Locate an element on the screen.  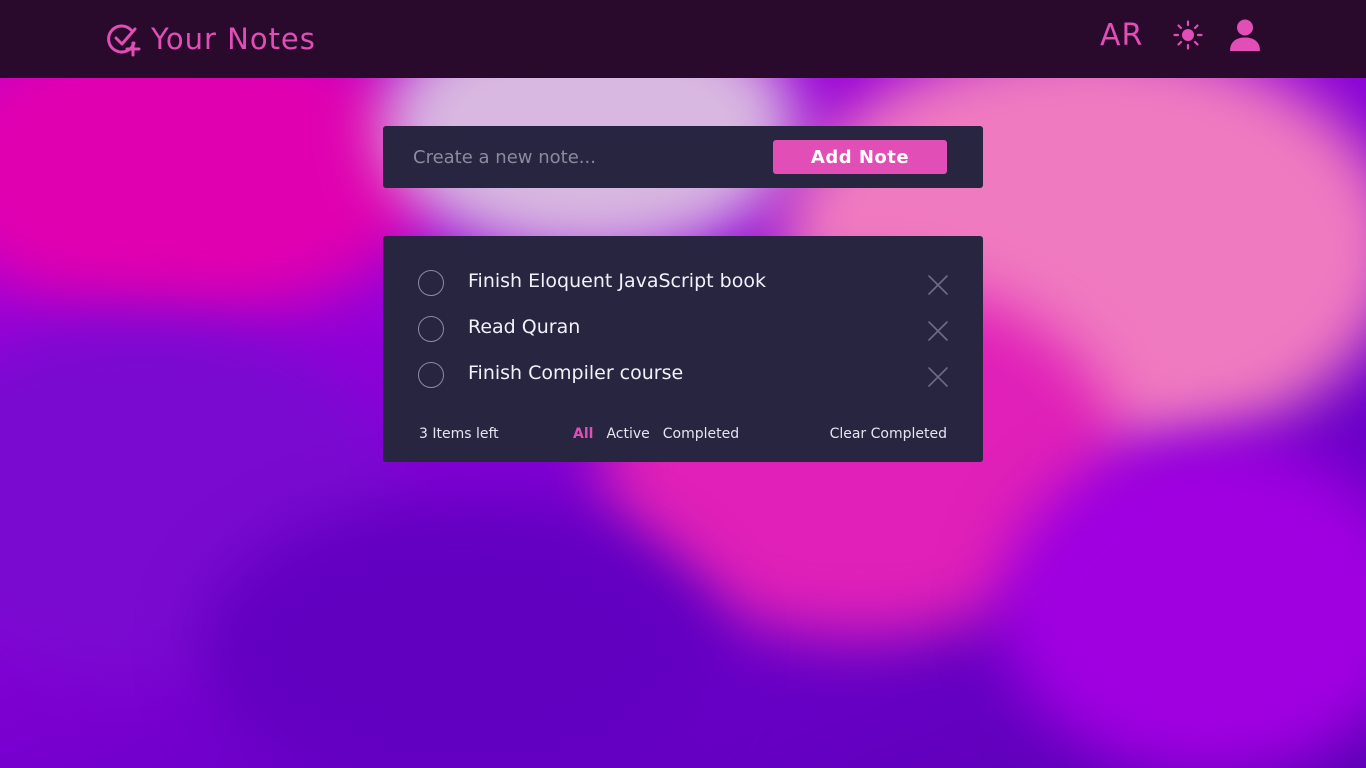
items-left-count: 3 Items left is located at coordinates (459, 434).